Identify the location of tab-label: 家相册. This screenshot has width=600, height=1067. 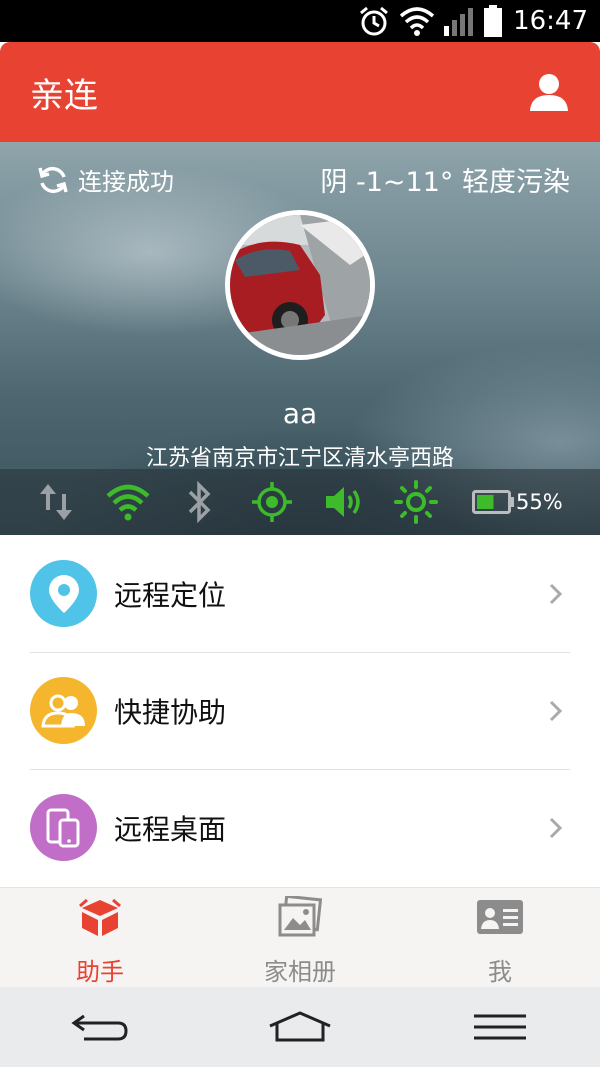
(300, 972).